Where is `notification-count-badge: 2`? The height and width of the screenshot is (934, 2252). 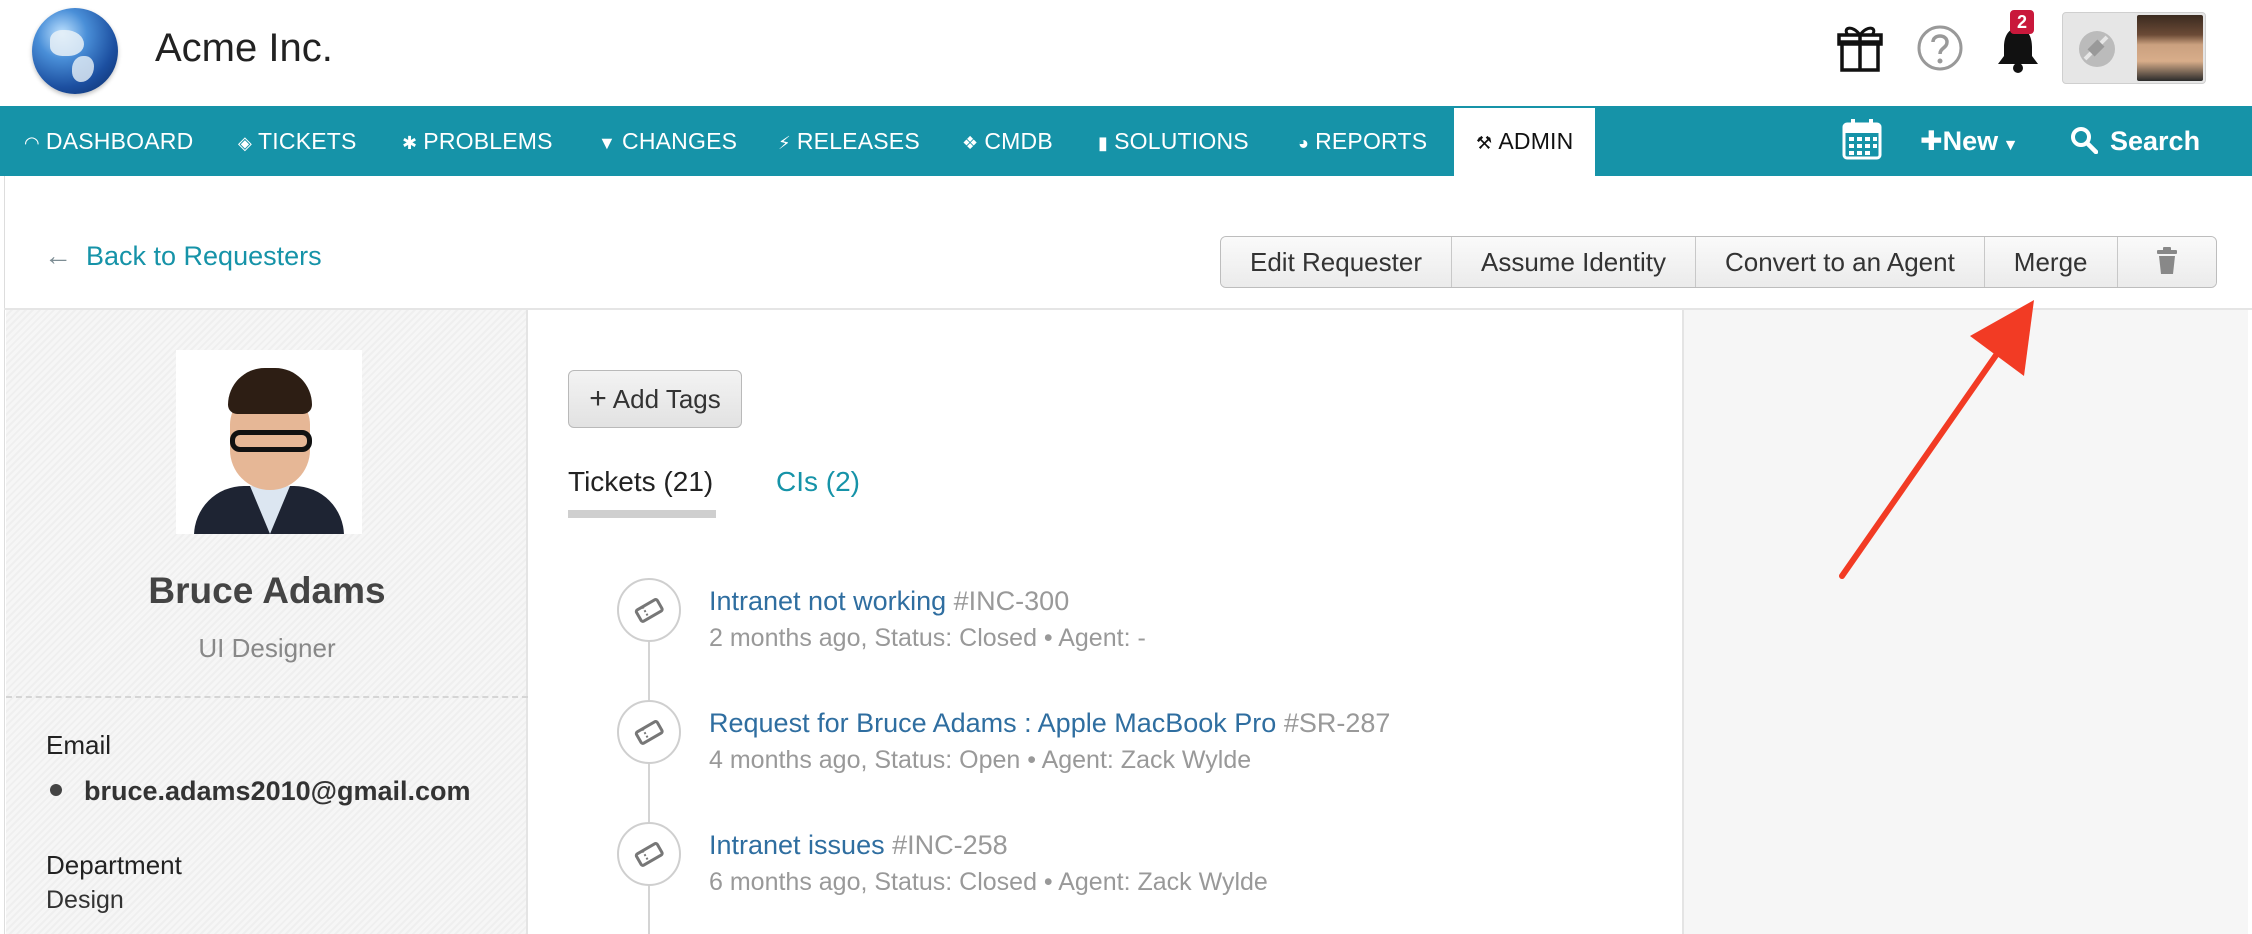
notification-count-badge: 2 is located at coordinates (2022, 22).